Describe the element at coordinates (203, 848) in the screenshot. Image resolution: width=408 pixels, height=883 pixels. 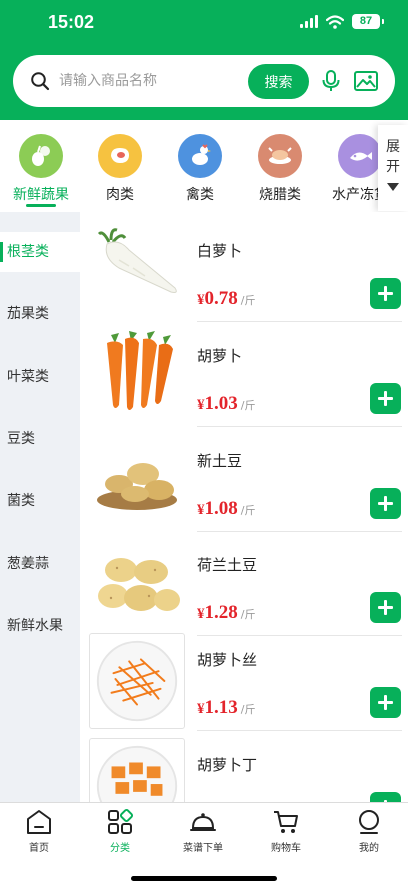
I see `tab-label: 菜谱下单` at that location.